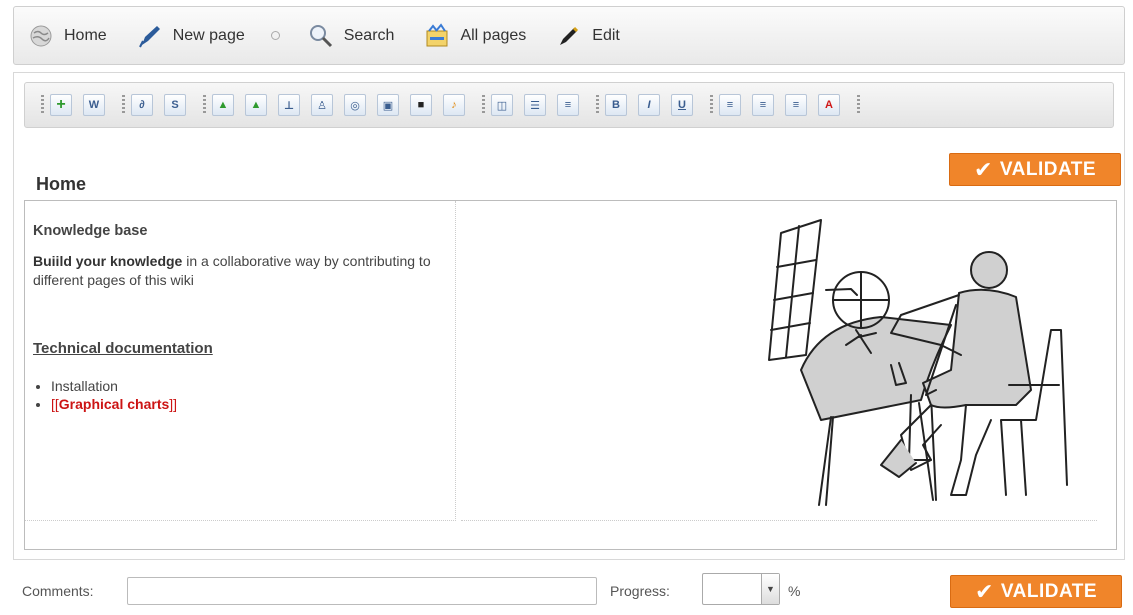 The height and width of the screenshot is (615, 1133). What do you see at coordinates (253, 386) in the screenshot?
I see `list-item: Installation` at bounding box center [253, 386].